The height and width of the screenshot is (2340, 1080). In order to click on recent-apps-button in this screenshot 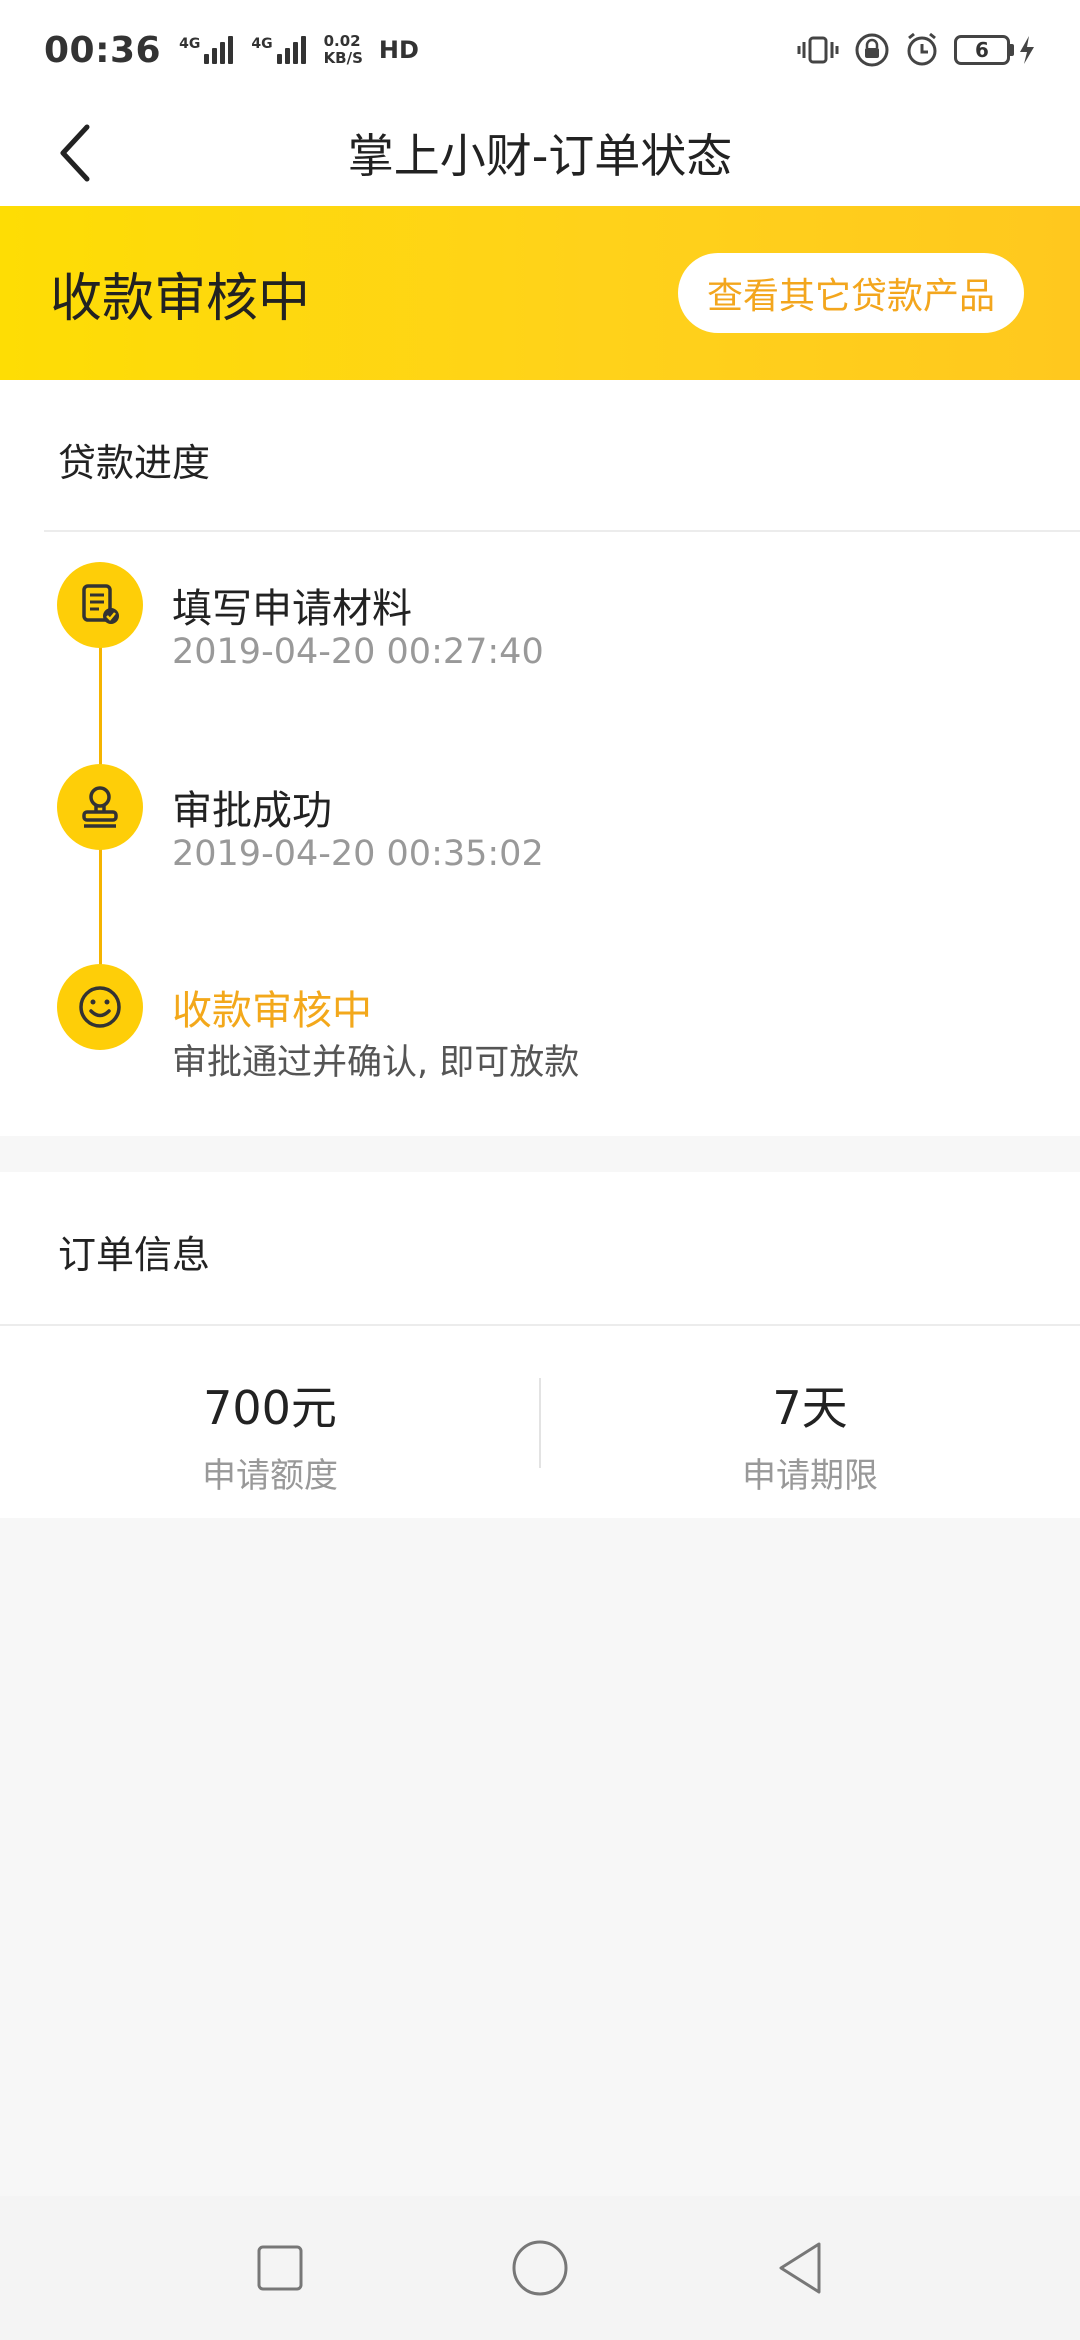, I will do `click(280, 2268)`.